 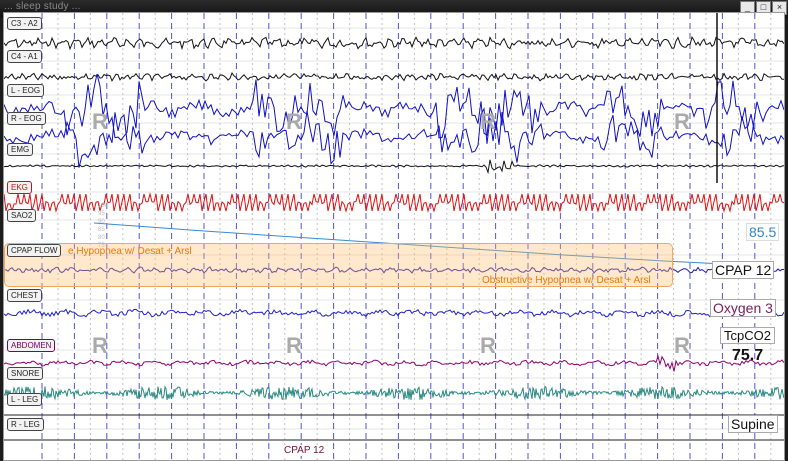 I want to click on channel-label-chest: CHEST, so click(x=25, y=295).